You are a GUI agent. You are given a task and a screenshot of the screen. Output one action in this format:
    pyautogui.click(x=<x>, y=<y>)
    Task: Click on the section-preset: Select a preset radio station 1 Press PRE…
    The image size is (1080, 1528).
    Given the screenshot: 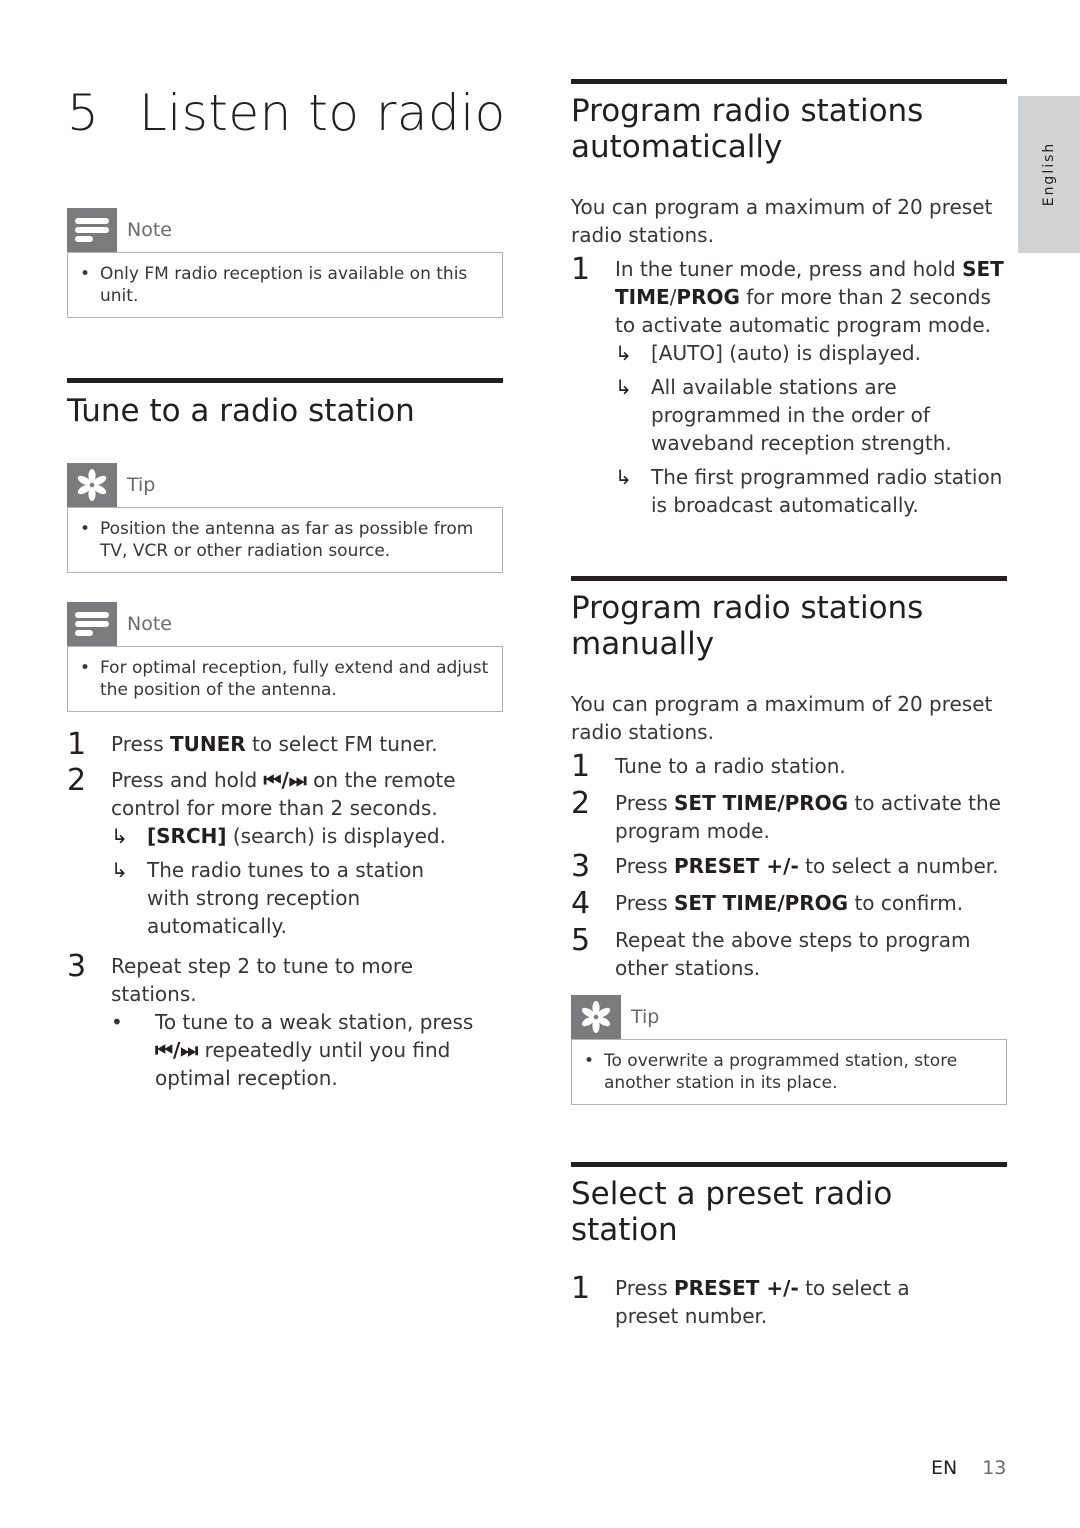 What is the action you would take?
    pyautogui.click(x=789, y=1246)
    